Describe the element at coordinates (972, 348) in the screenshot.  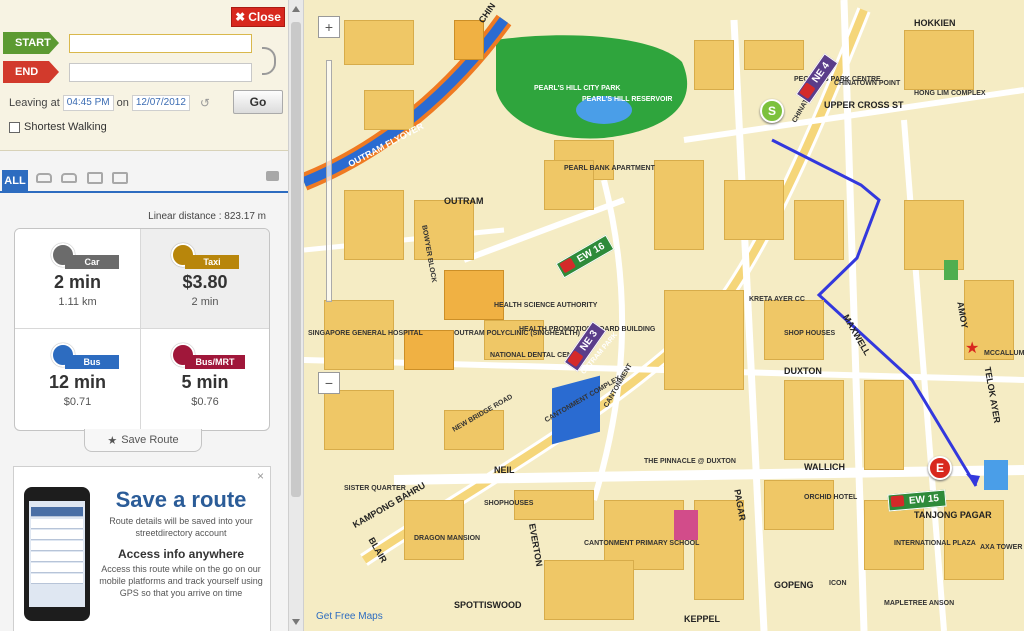
I see `landmark-star-icon: ★` at that location.